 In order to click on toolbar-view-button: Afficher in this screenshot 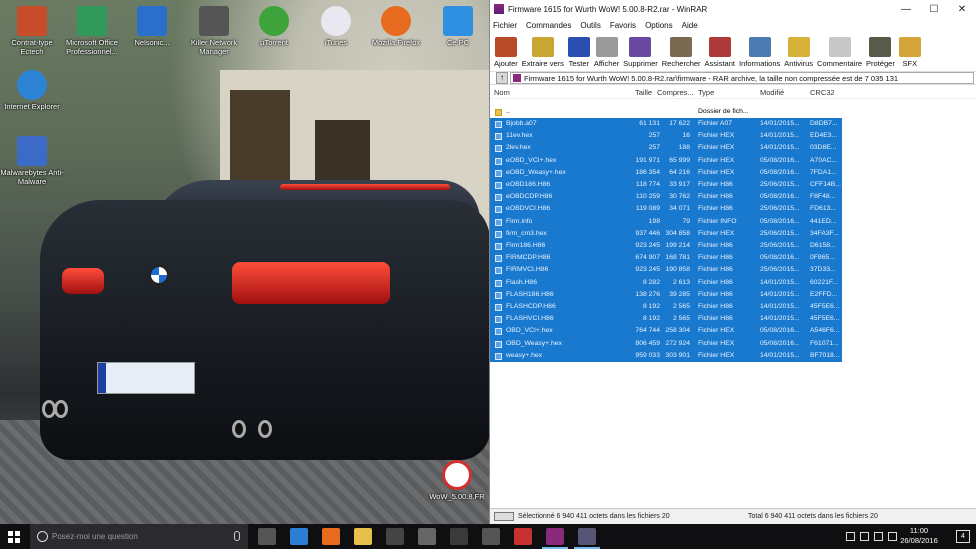, I will do `click(606, 50)`.